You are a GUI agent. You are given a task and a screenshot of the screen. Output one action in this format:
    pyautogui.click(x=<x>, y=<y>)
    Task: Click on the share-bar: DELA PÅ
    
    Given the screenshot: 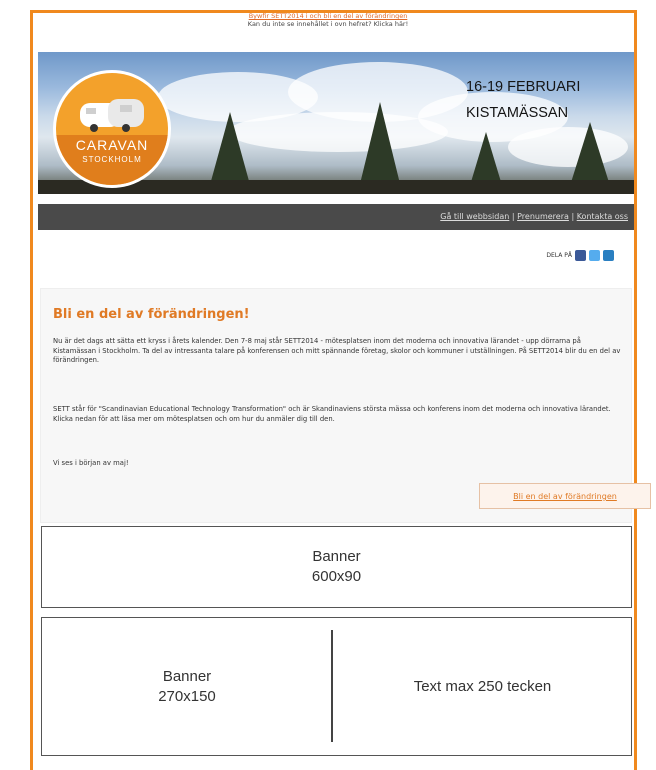 What is the action you would take?
    pyautogui.click(x=580, y=255)
    